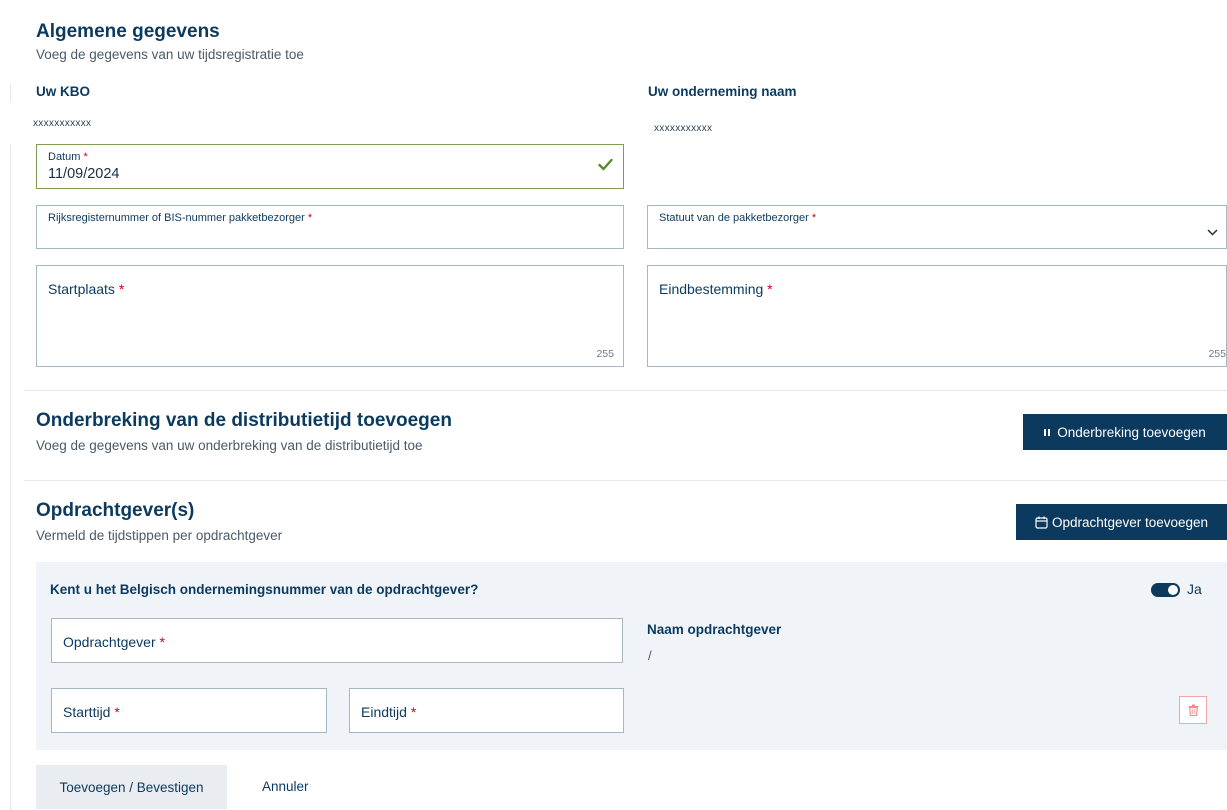 This screenshot has height=810, width=1227. I want to click on delete-client-button, so click(1193, 710).